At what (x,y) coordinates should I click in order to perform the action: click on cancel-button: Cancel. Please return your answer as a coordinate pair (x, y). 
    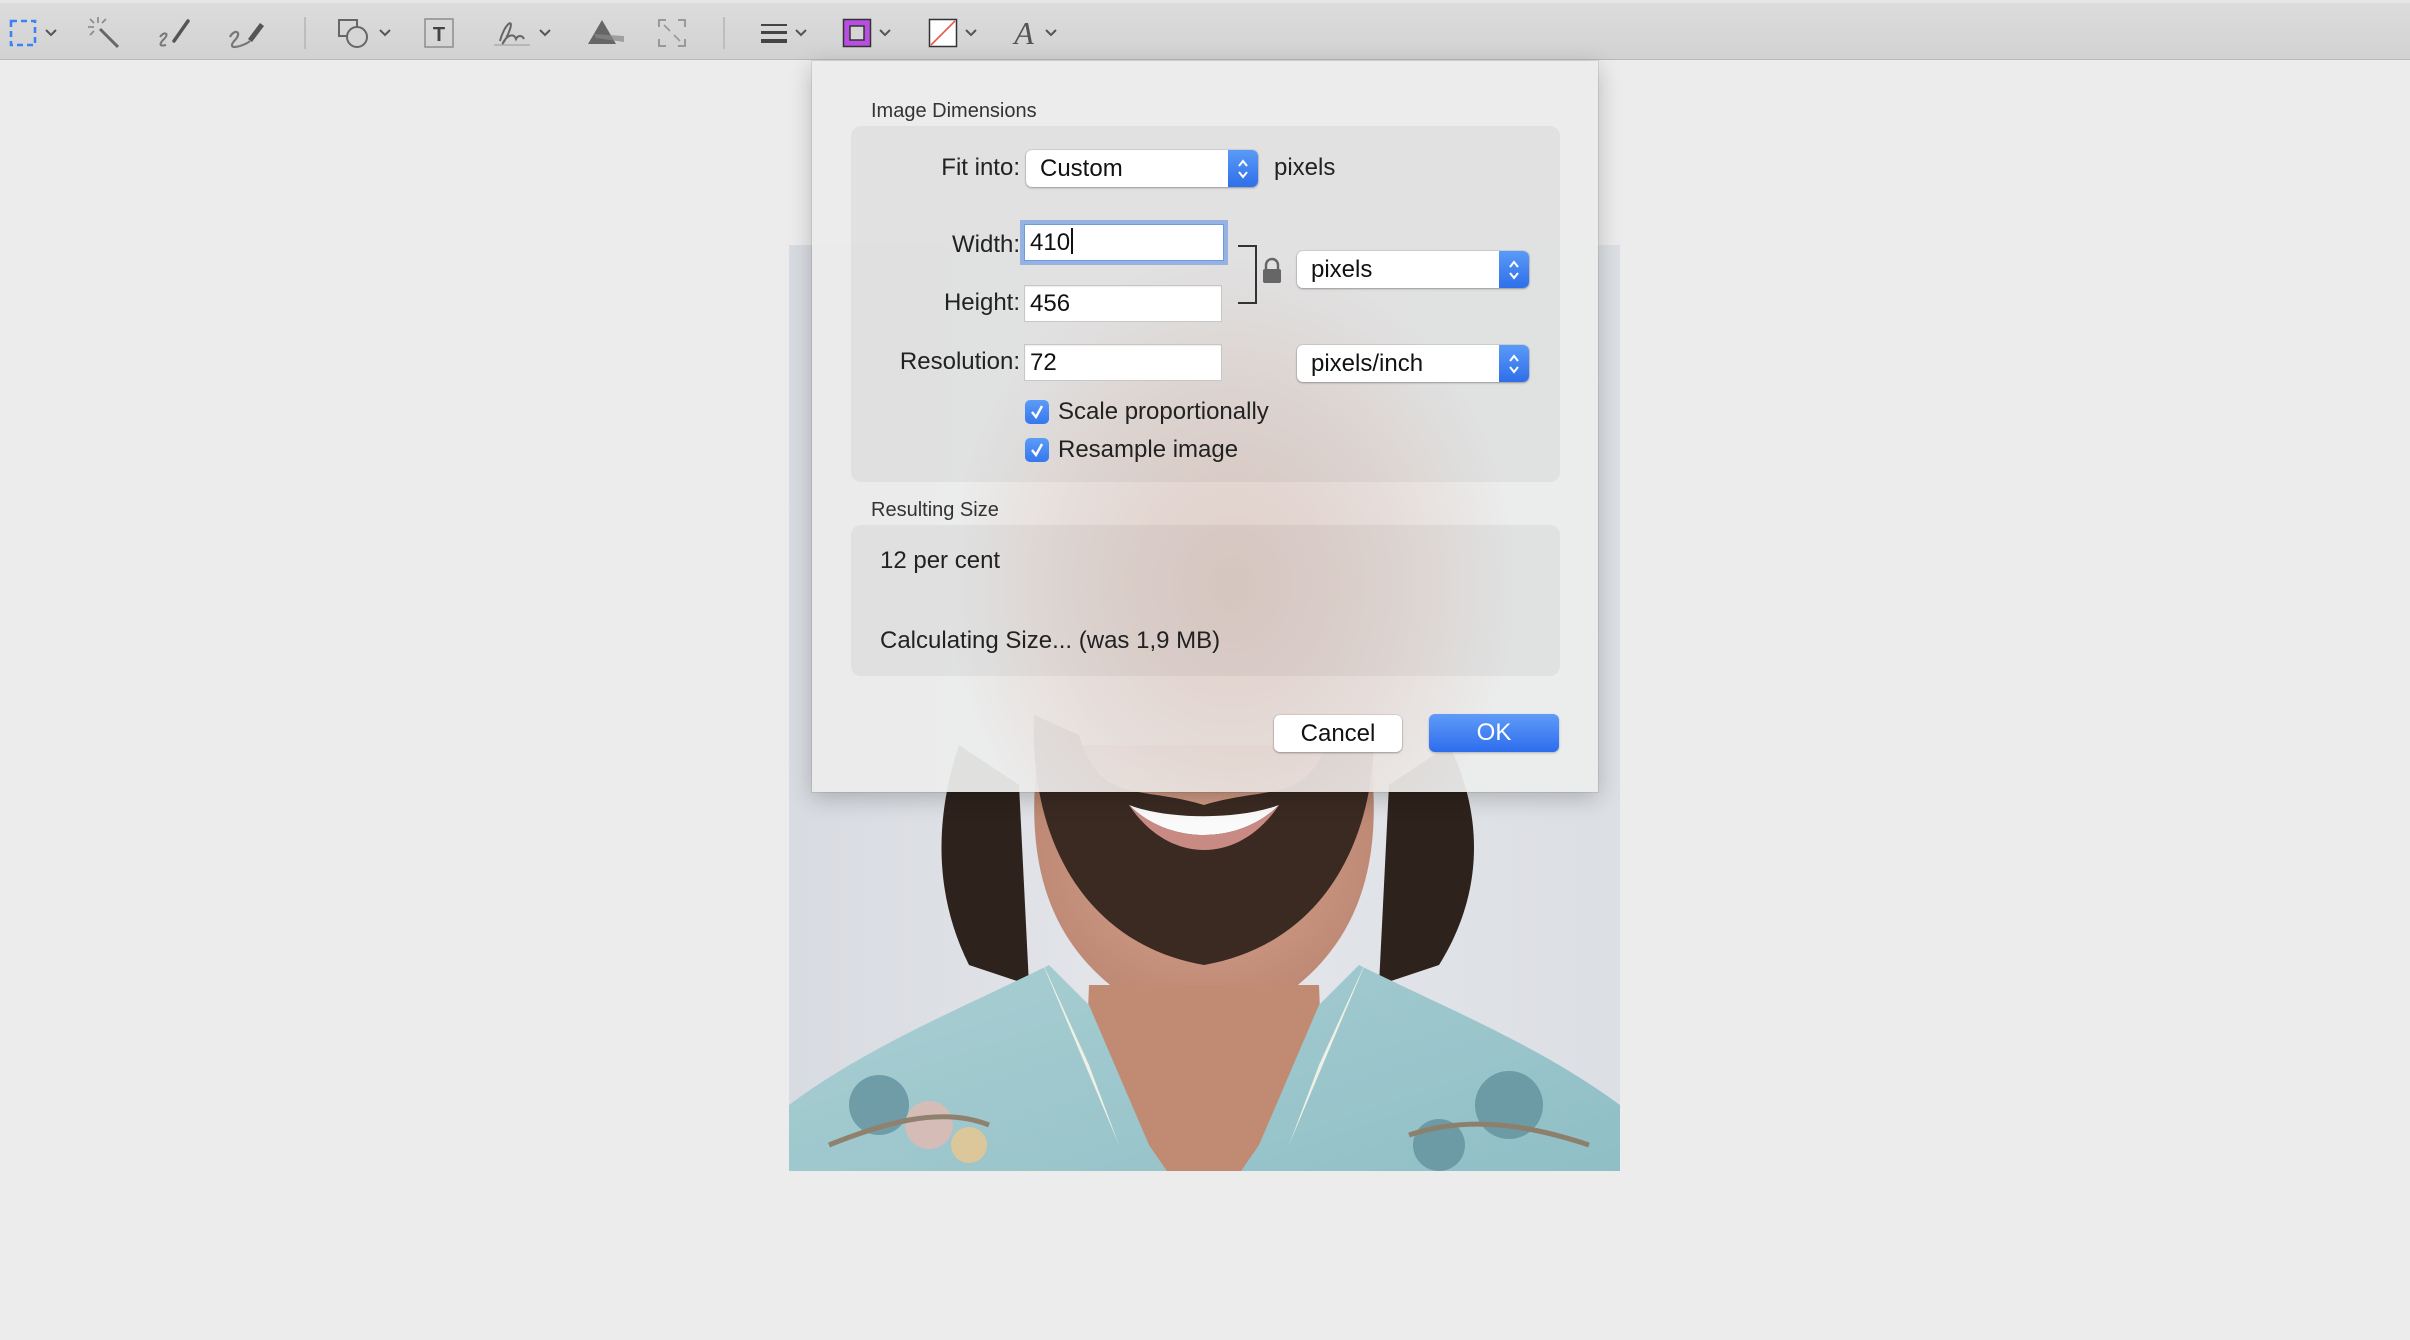
    Looking at the image, I should click on (1338, 733).